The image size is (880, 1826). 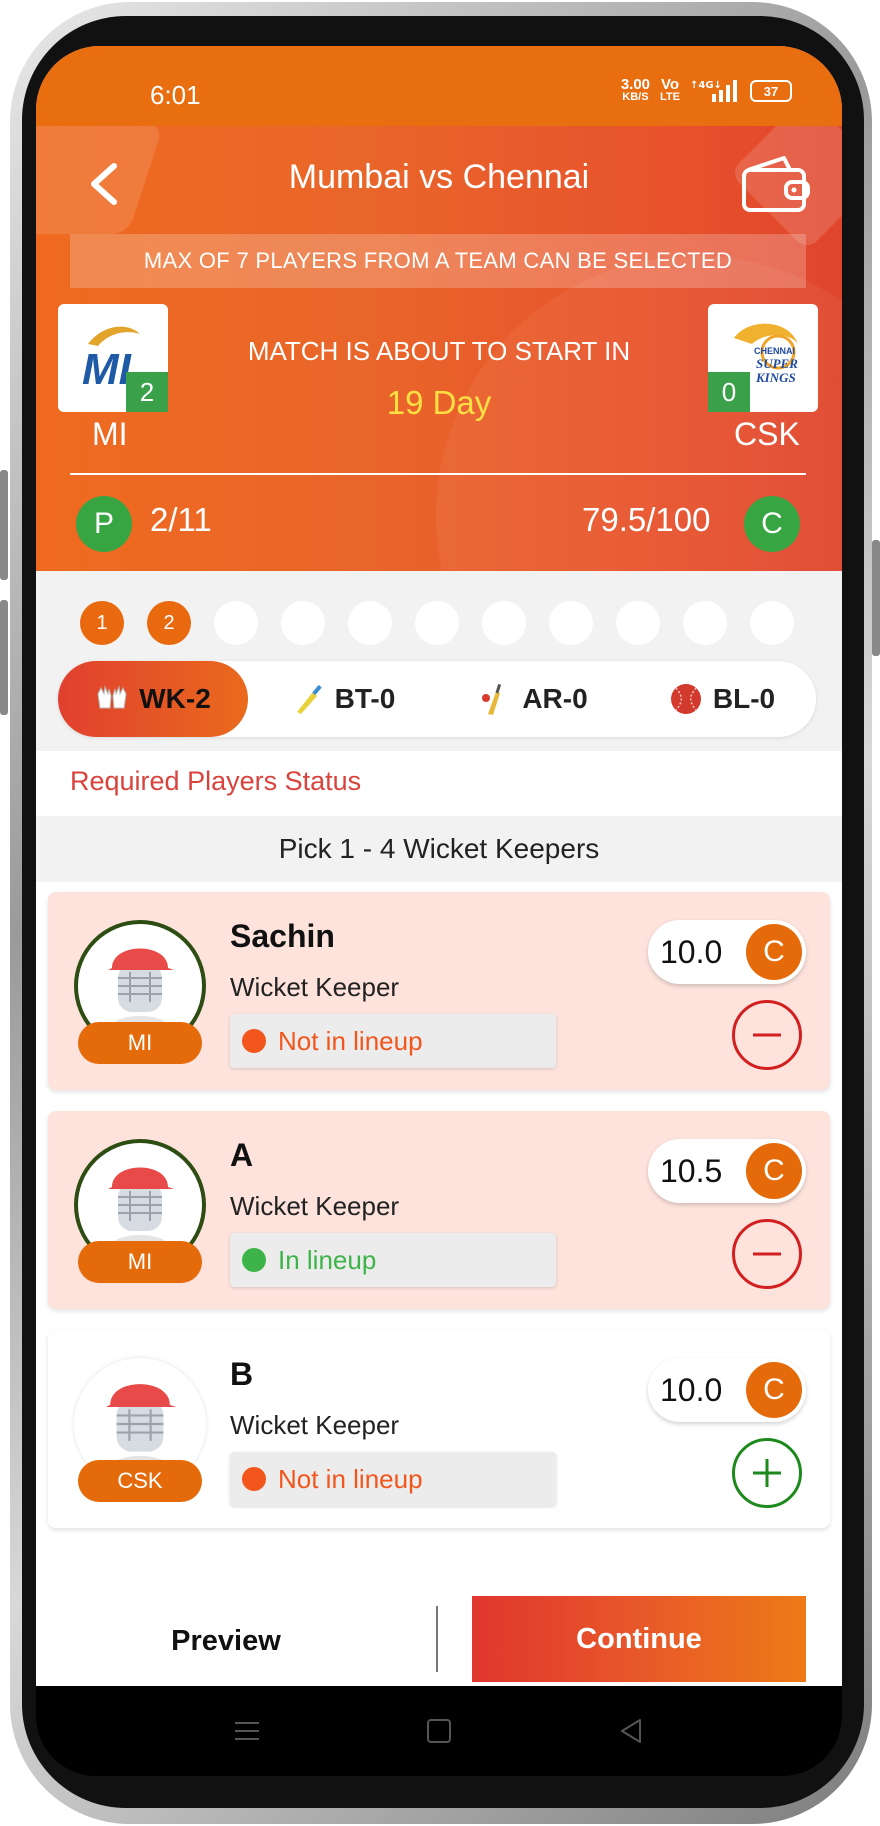 I want to click on csk-logo-text-top: CHENNAI, so click(x=774, y=351).